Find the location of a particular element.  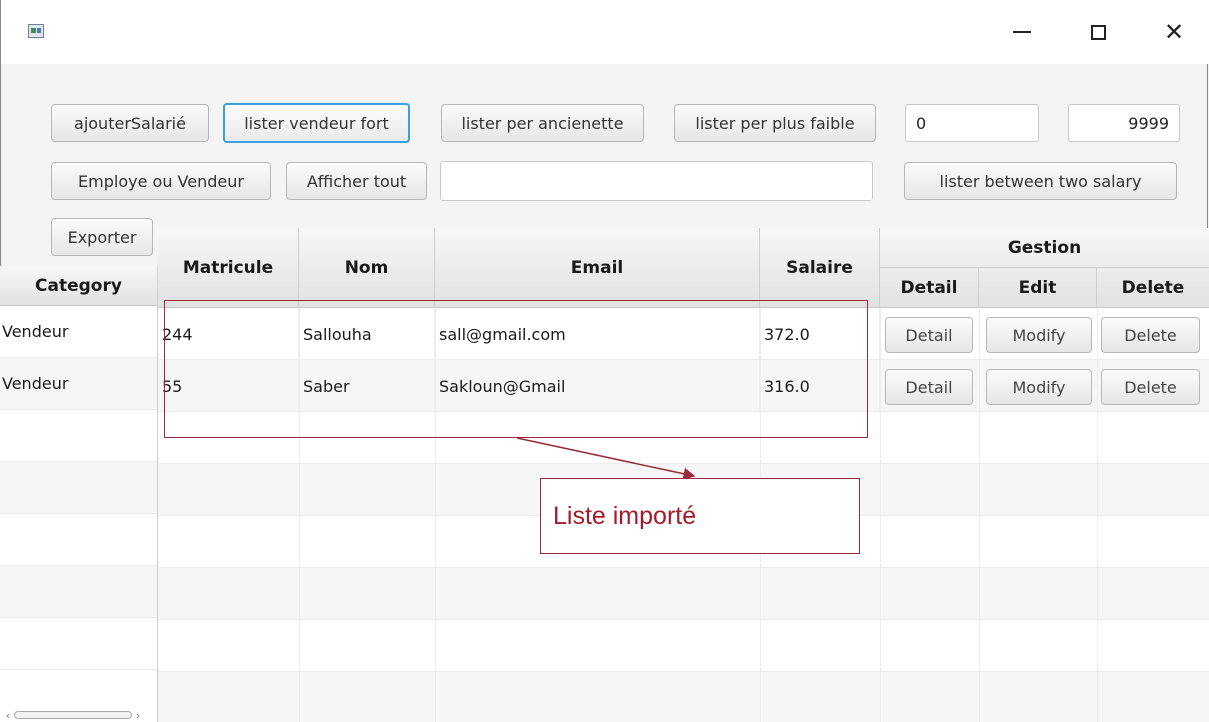

detail-column-header: Detail is located at coordinates (929, 288).